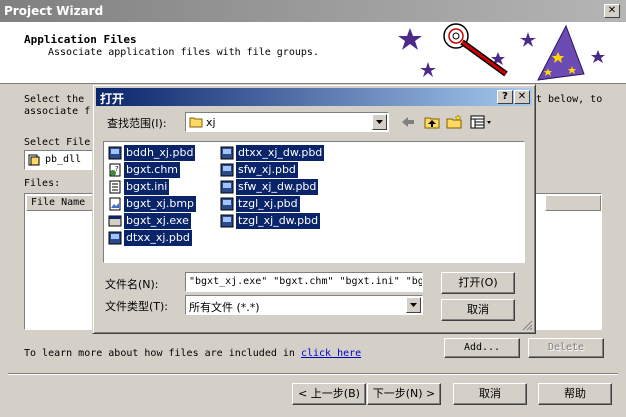 Image resolution: width=626 pixels, height=417 pixels. I want to click on wizard-header-title: Application Files, so click(80, 39).